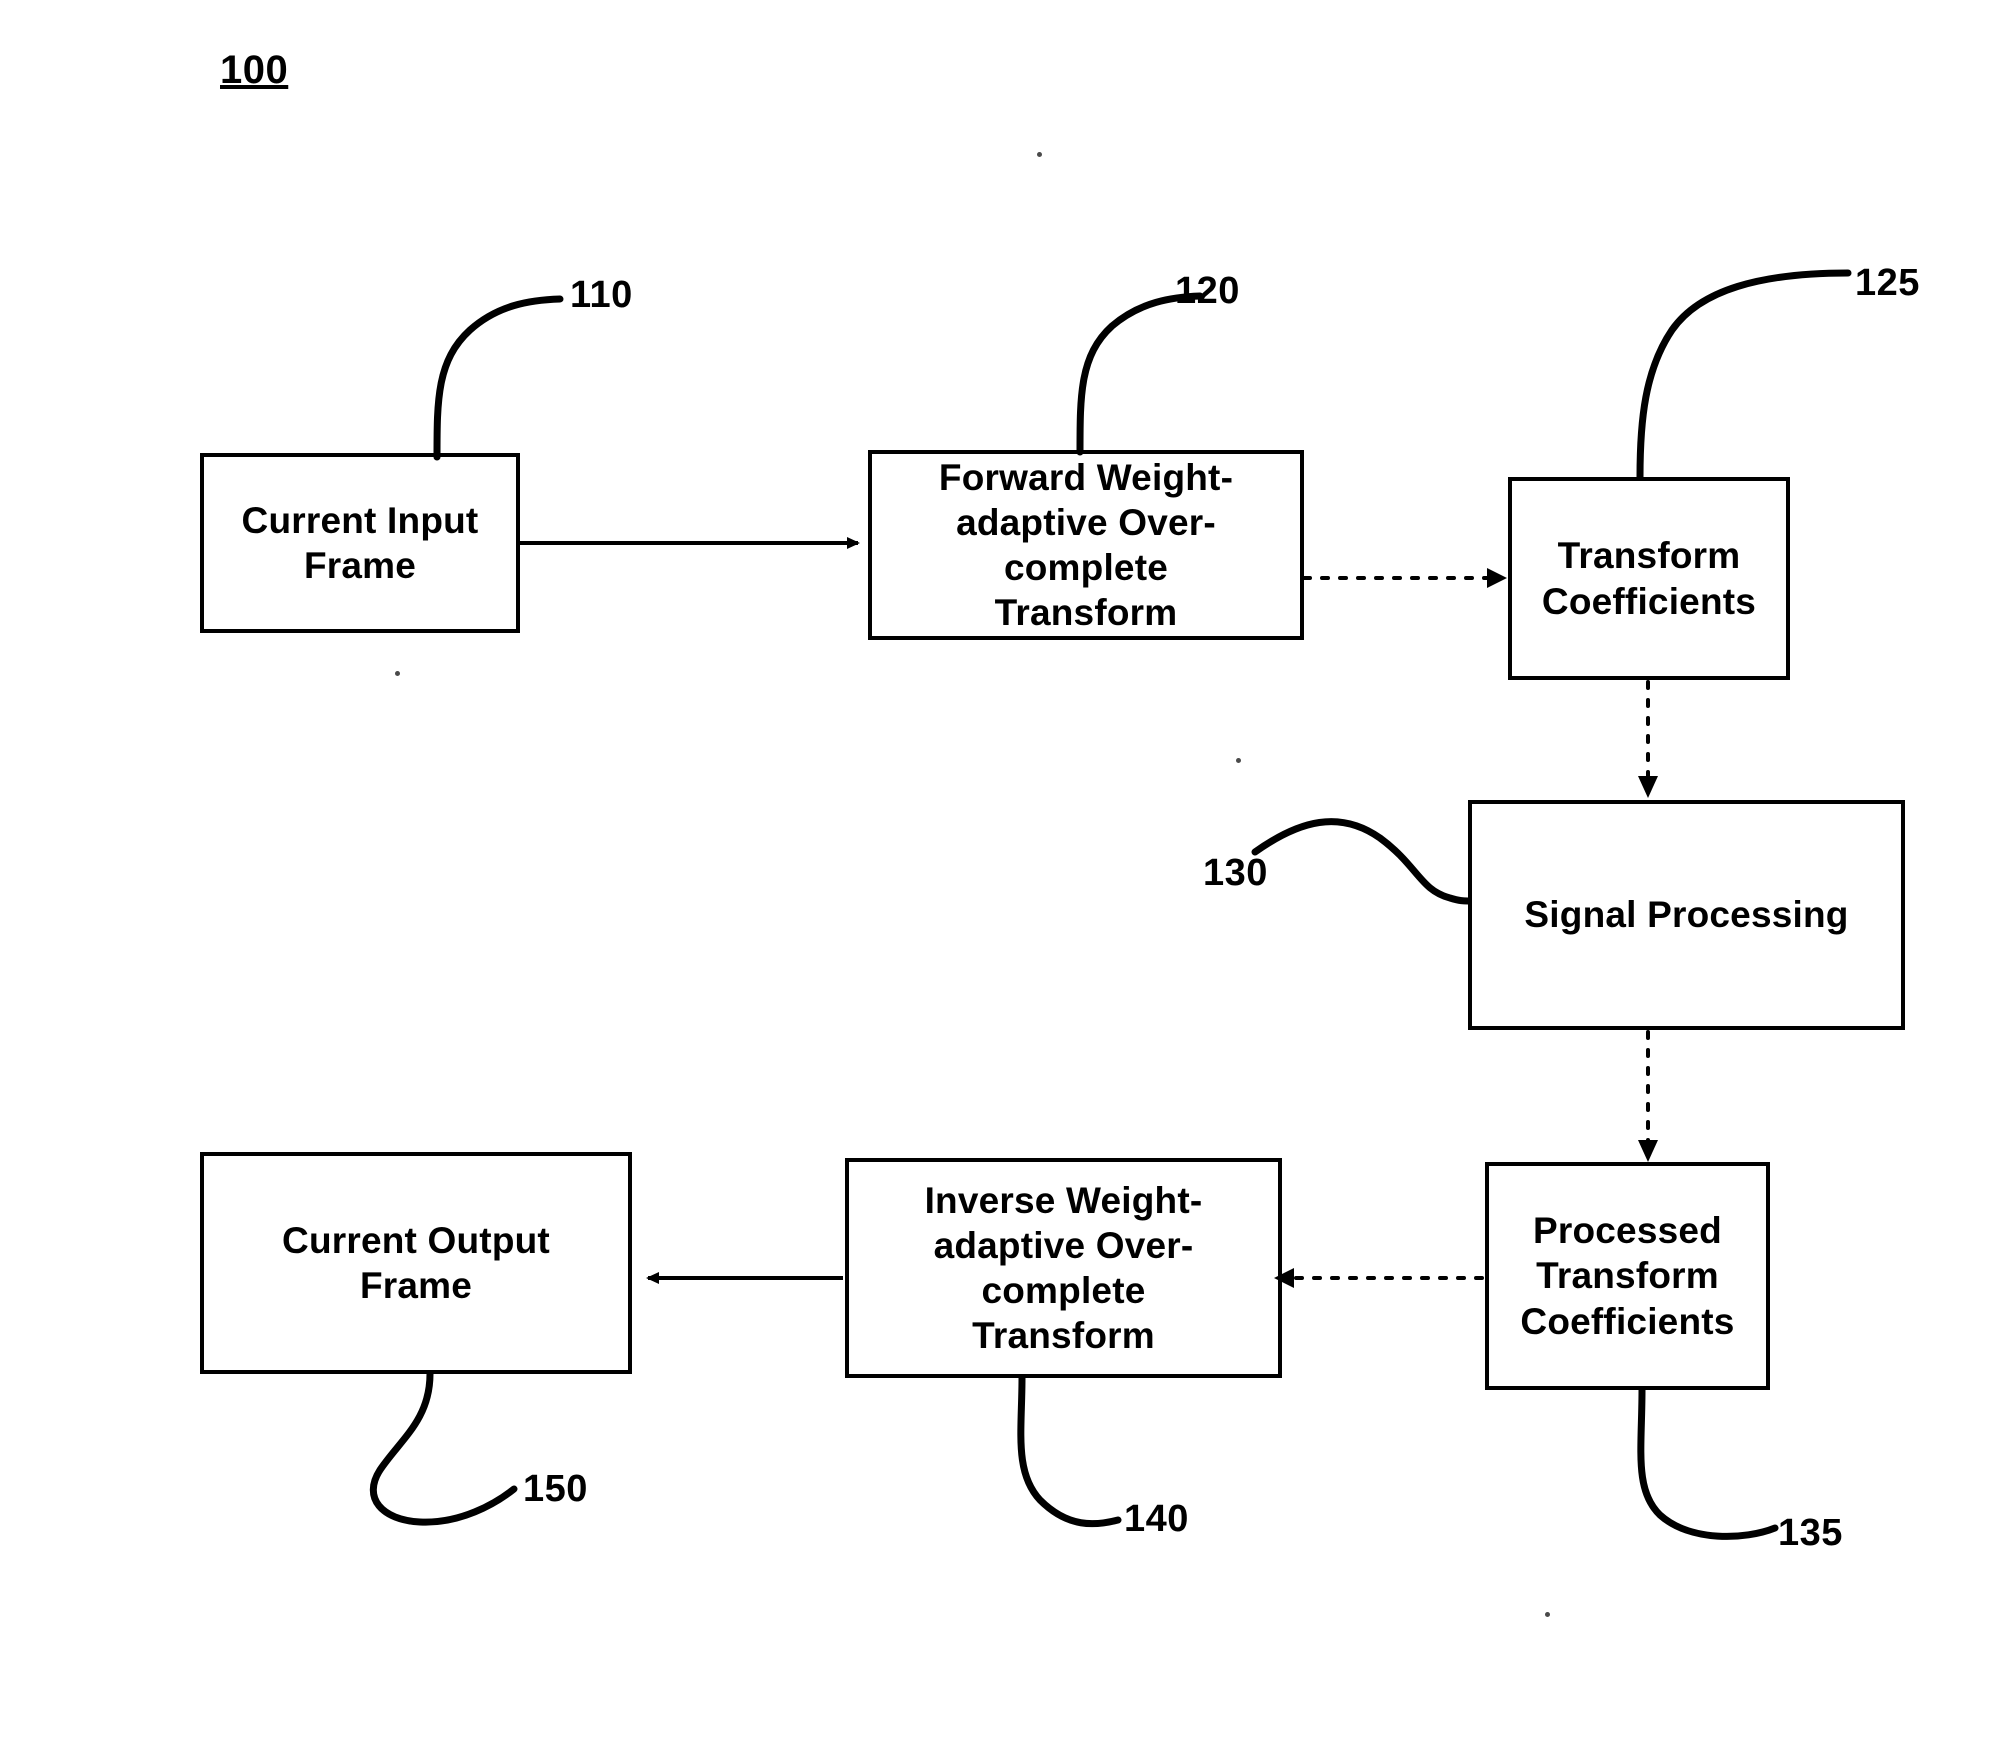 The height and width of the screenshot is (1754, 1996). I want to click on node-label-signal-processing: Signal Processing, so click(1686, 915).